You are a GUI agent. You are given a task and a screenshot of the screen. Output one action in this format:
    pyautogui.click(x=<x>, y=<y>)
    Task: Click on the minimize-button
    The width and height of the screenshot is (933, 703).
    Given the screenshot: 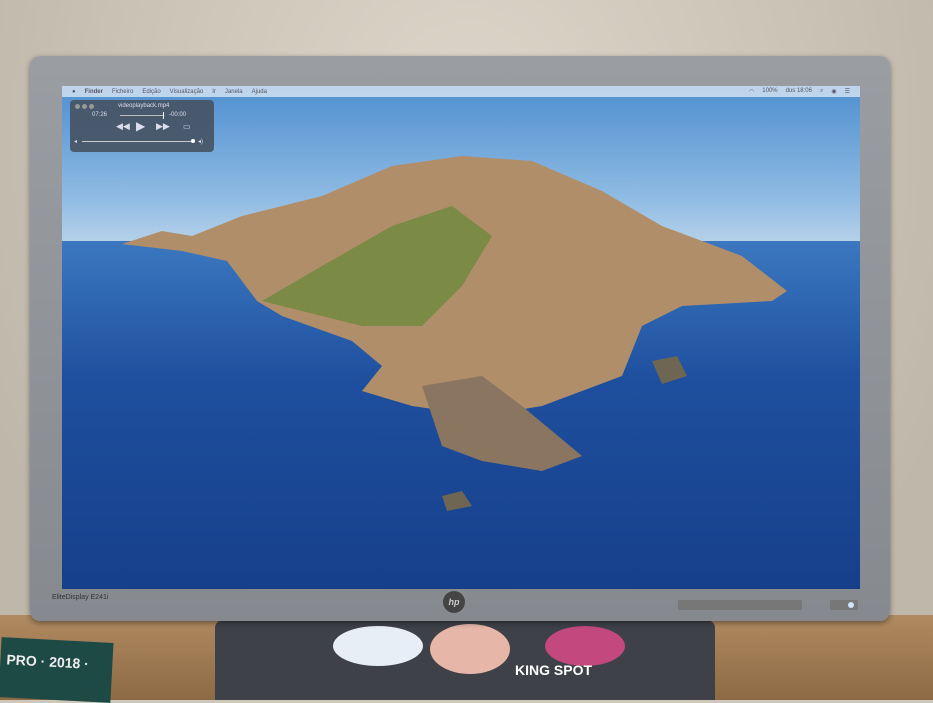 What is the action you would take?
    pyautogui.click(x=84, y=106)
    